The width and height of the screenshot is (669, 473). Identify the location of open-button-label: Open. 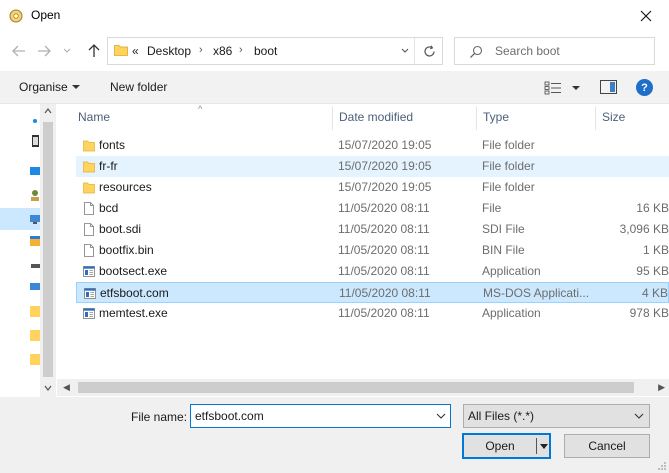
(500, 446).